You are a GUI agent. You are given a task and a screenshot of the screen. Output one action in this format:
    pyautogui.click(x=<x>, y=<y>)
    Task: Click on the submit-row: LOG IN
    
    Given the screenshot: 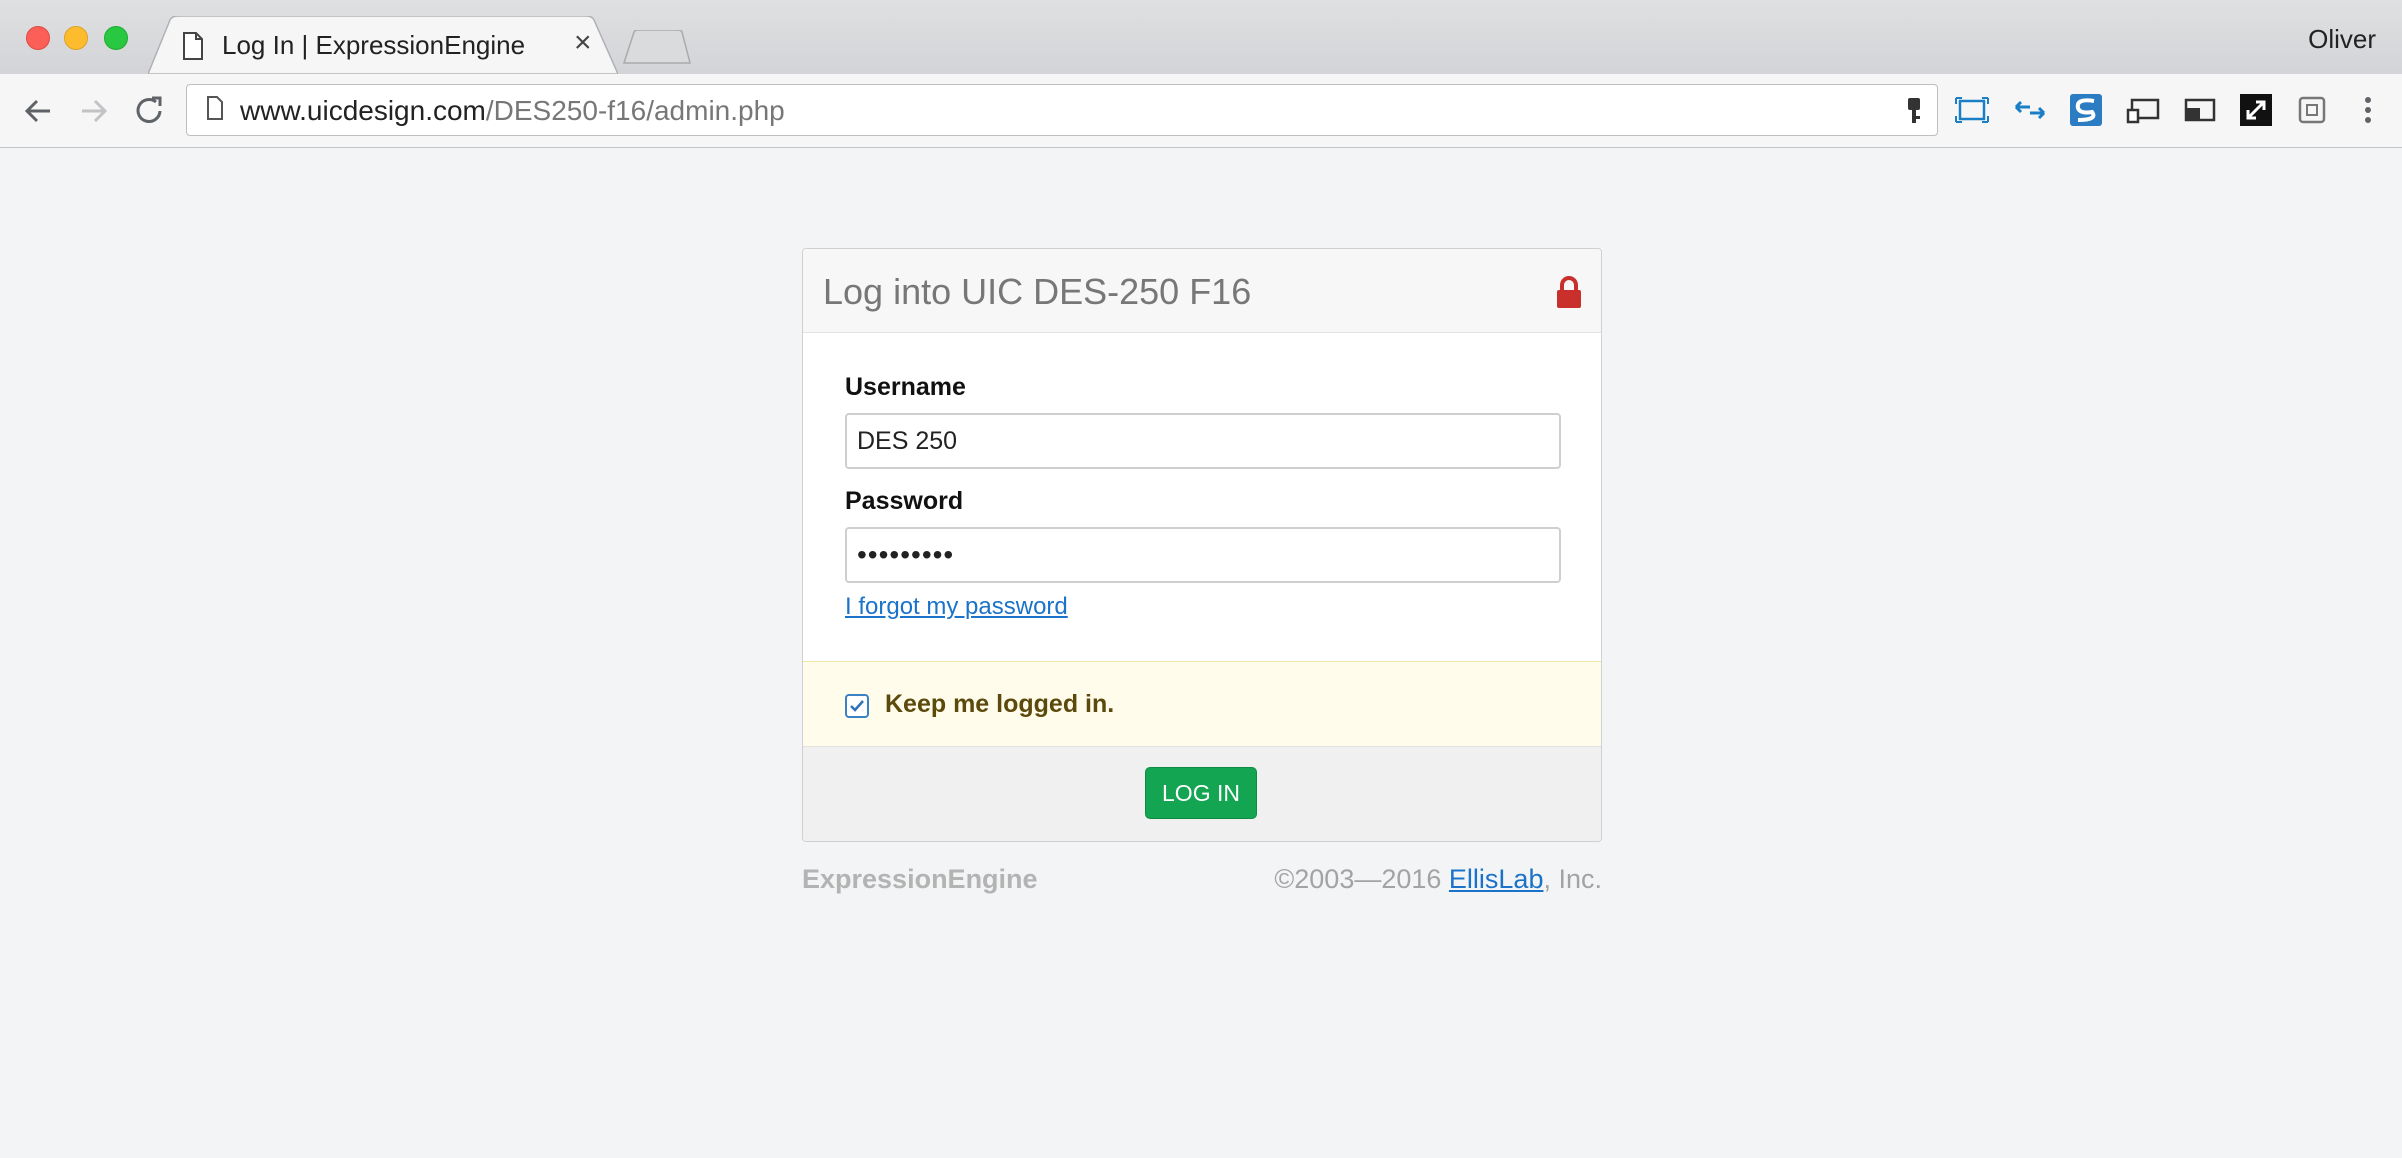 What is the action you would take?
    pyautogui.click(x=1202, y=794)
    